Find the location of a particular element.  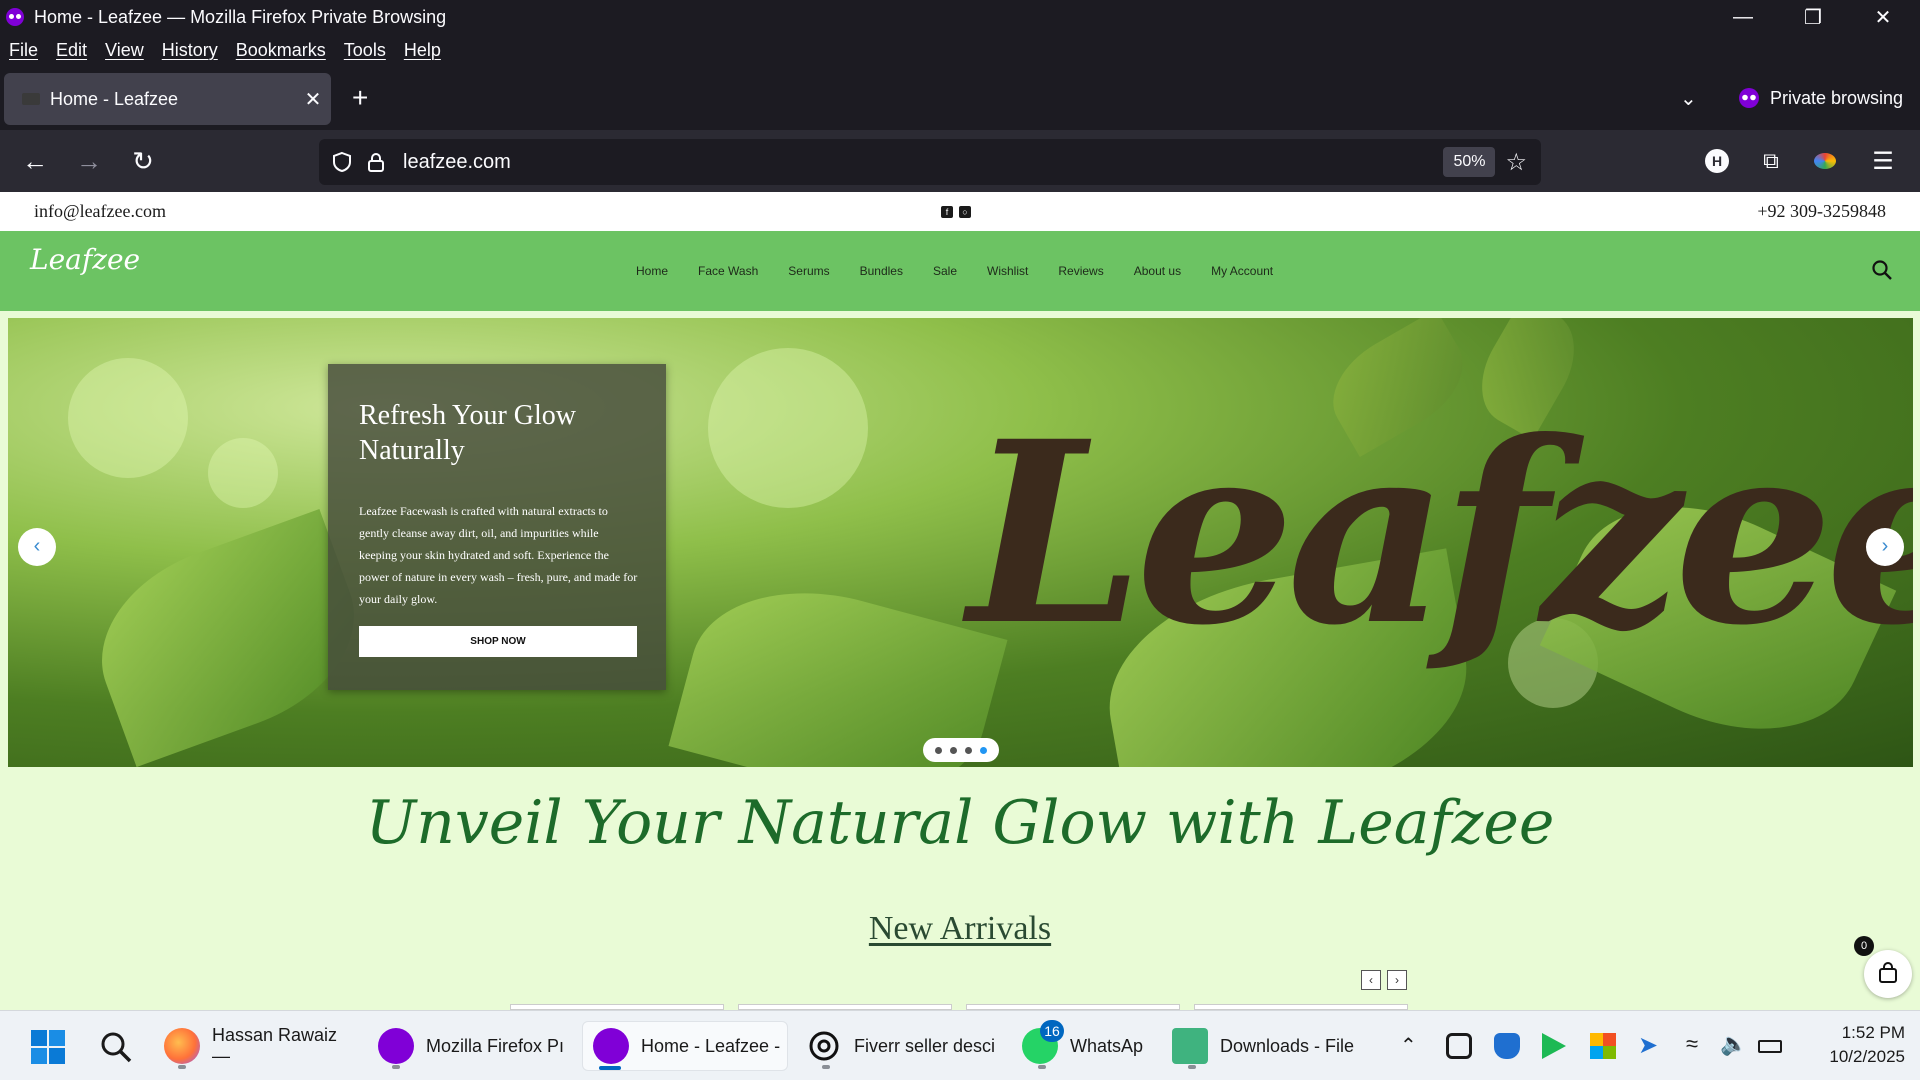

account-avatar: H is located at coordinates (1717, 161).